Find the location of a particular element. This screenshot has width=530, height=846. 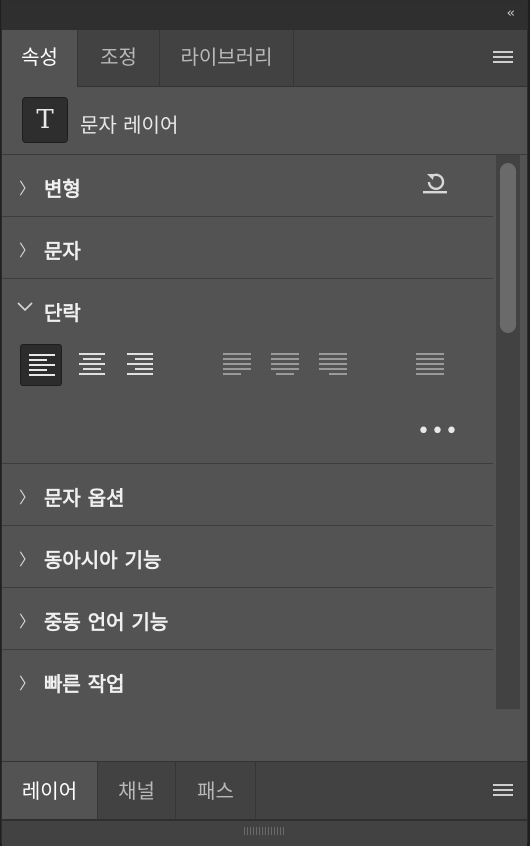

align-left-button is located at coordinates (41, 365).